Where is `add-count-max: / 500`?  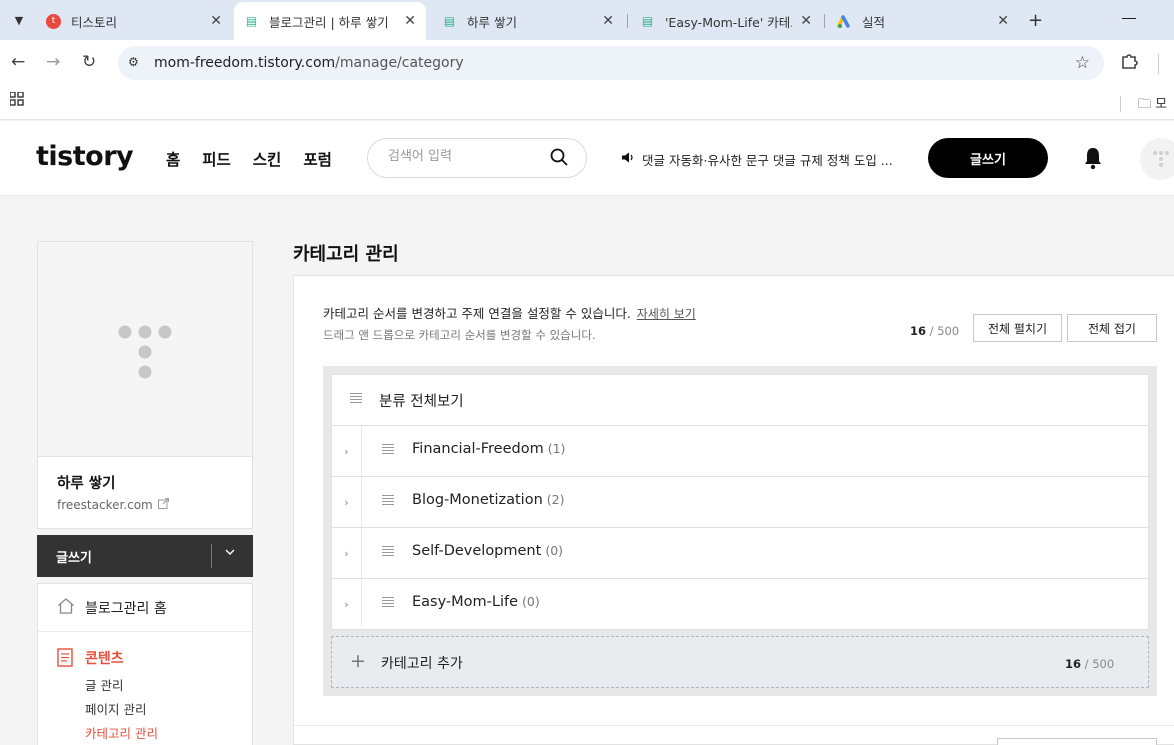
add-count-max: / 500 is located at coordinates (1099, 664).